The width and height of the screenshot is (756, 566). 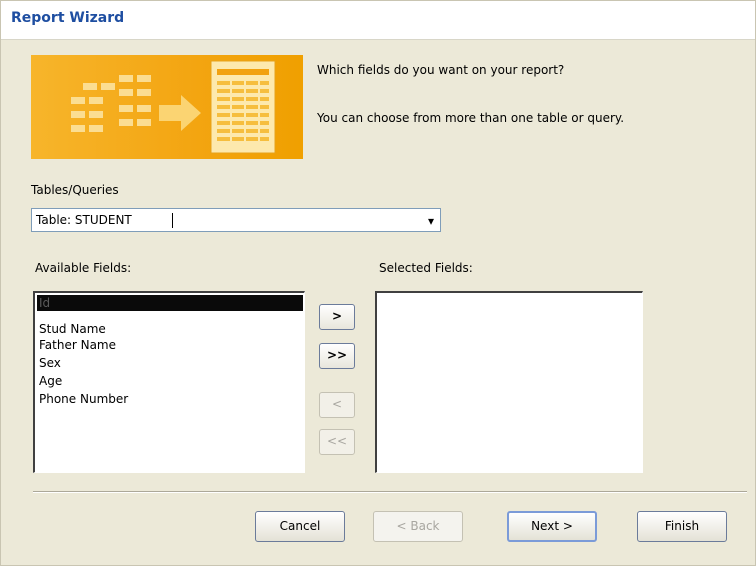 I want to click on window-title: Report Wizard, so click(x=68, y=18).